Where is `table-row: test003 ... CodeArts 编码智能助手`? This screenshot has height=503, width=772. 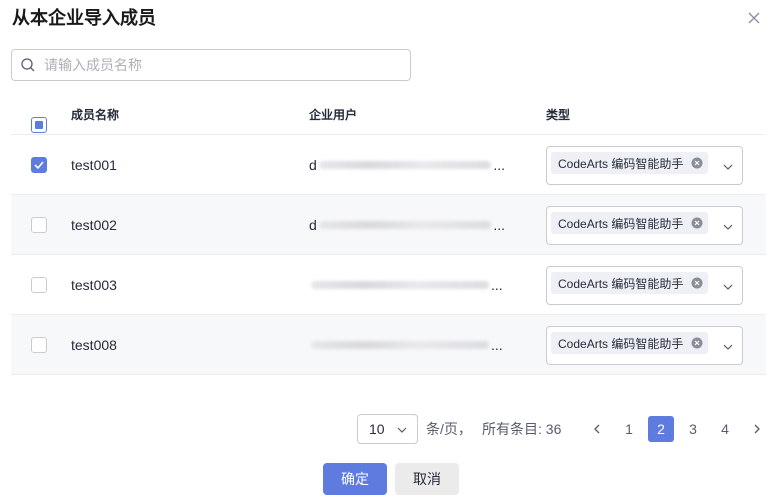 table-row: test003 ... CodeArts 编码智能助手 is located at coordinates (388, 285).